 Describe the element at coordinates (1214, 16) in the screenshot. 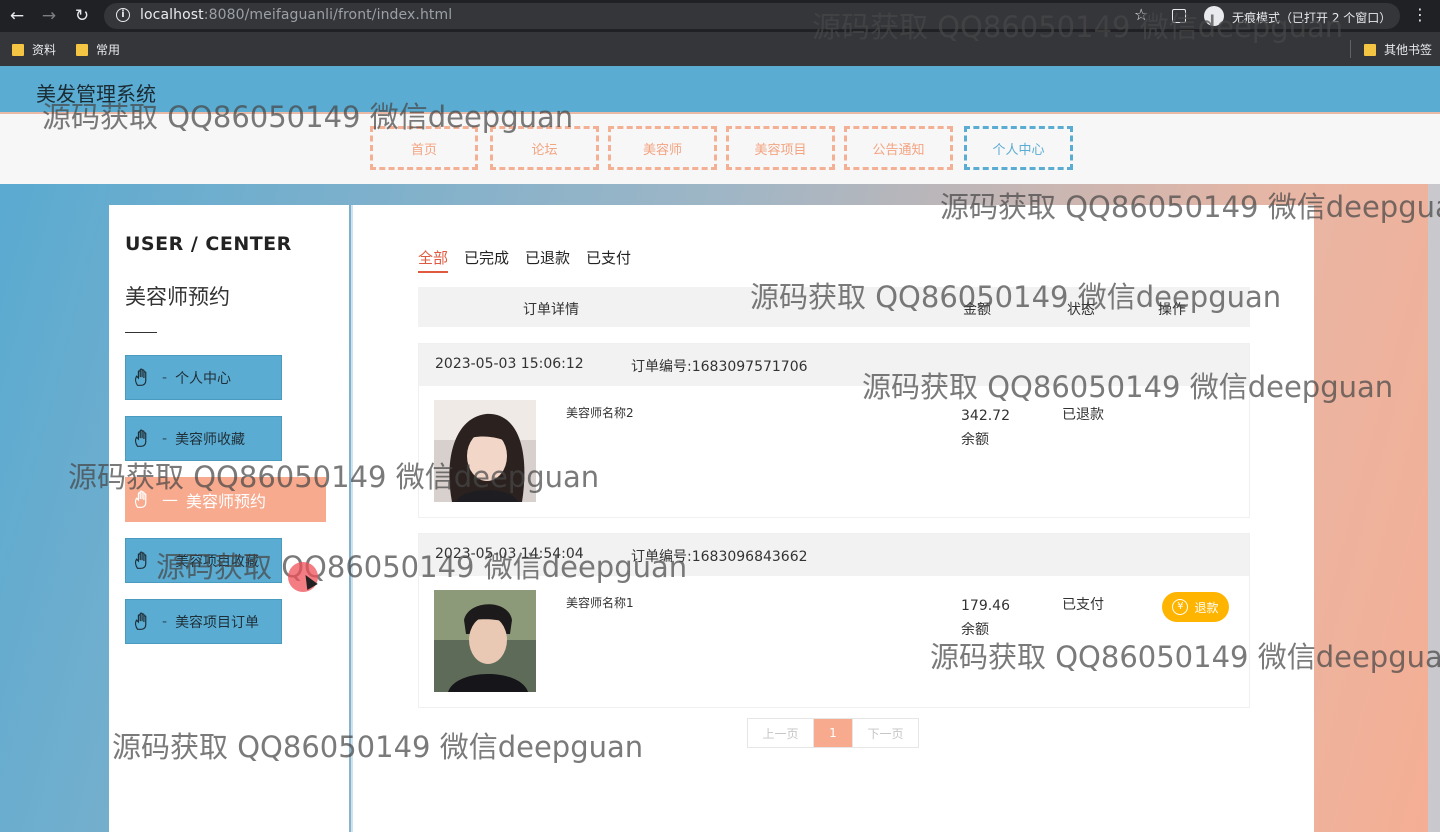

I see `incognito-icon` at that location.